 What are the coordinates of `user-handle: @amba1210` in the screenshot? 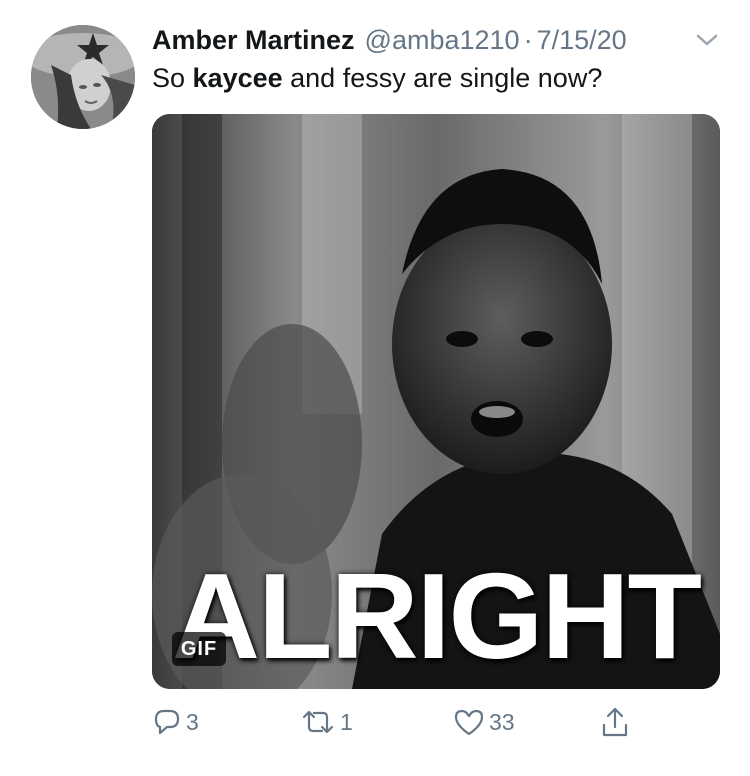 It's located at (442, 40).